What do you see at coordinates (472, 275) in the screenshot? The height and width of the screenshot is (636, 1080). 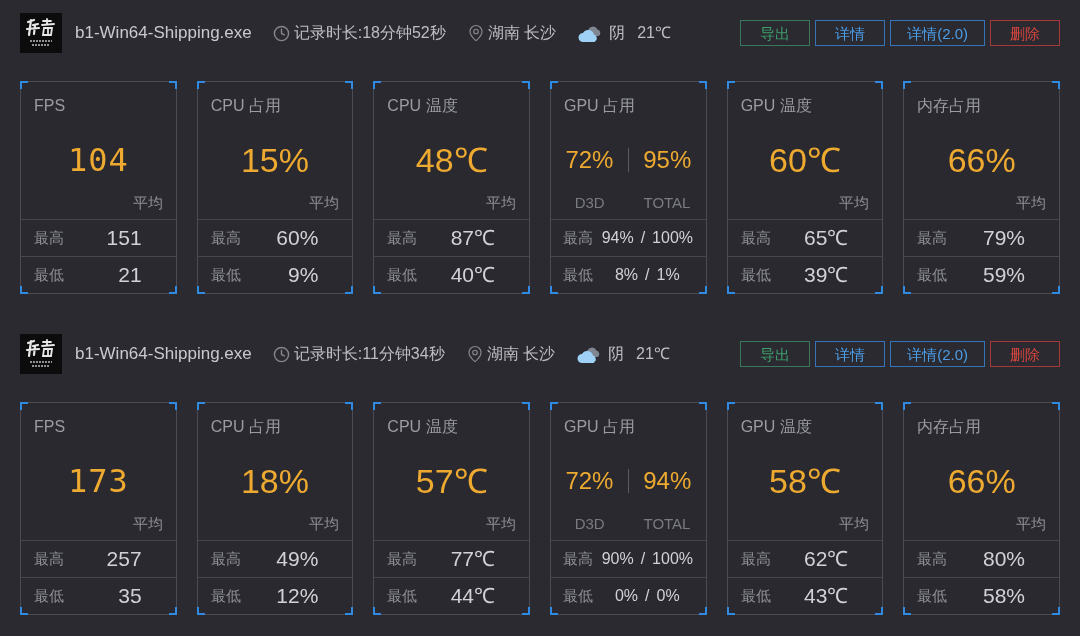 I see `stat-value: 40℃` at bounding box center [472, 275].